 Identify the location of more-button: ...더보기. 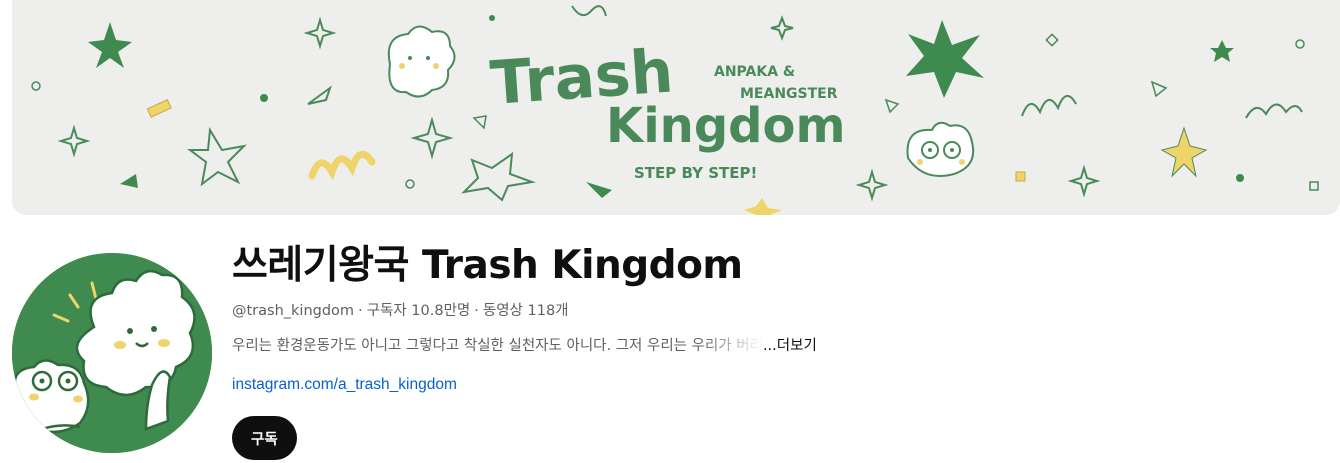
(790, 346).